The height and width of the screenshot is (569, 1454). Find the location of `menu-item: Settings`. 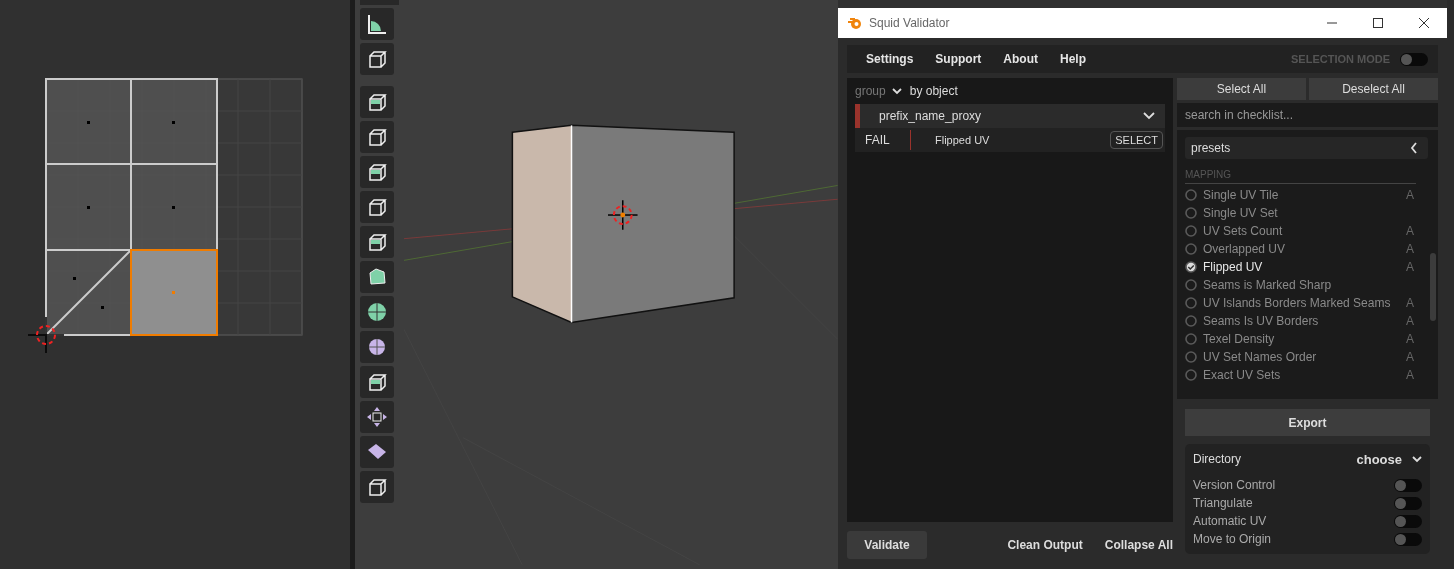

menu-item: Settings is located at coordinates (890, 59).